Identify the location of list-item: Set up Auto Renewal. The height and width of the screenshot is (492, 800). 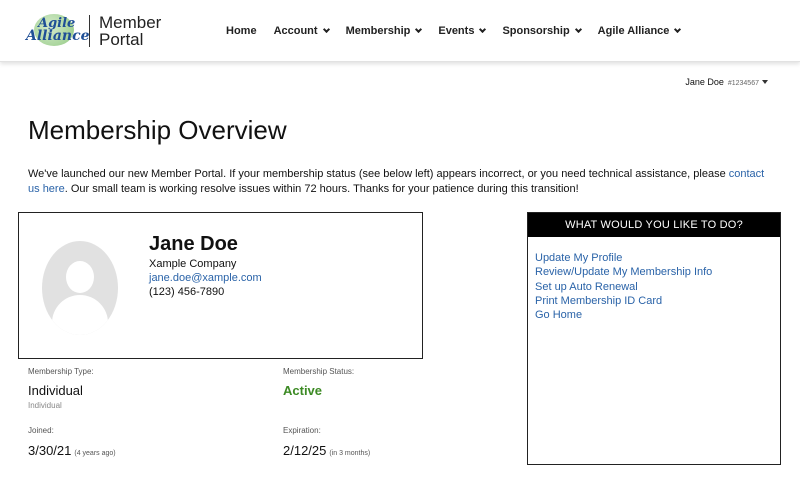
(657, 287).